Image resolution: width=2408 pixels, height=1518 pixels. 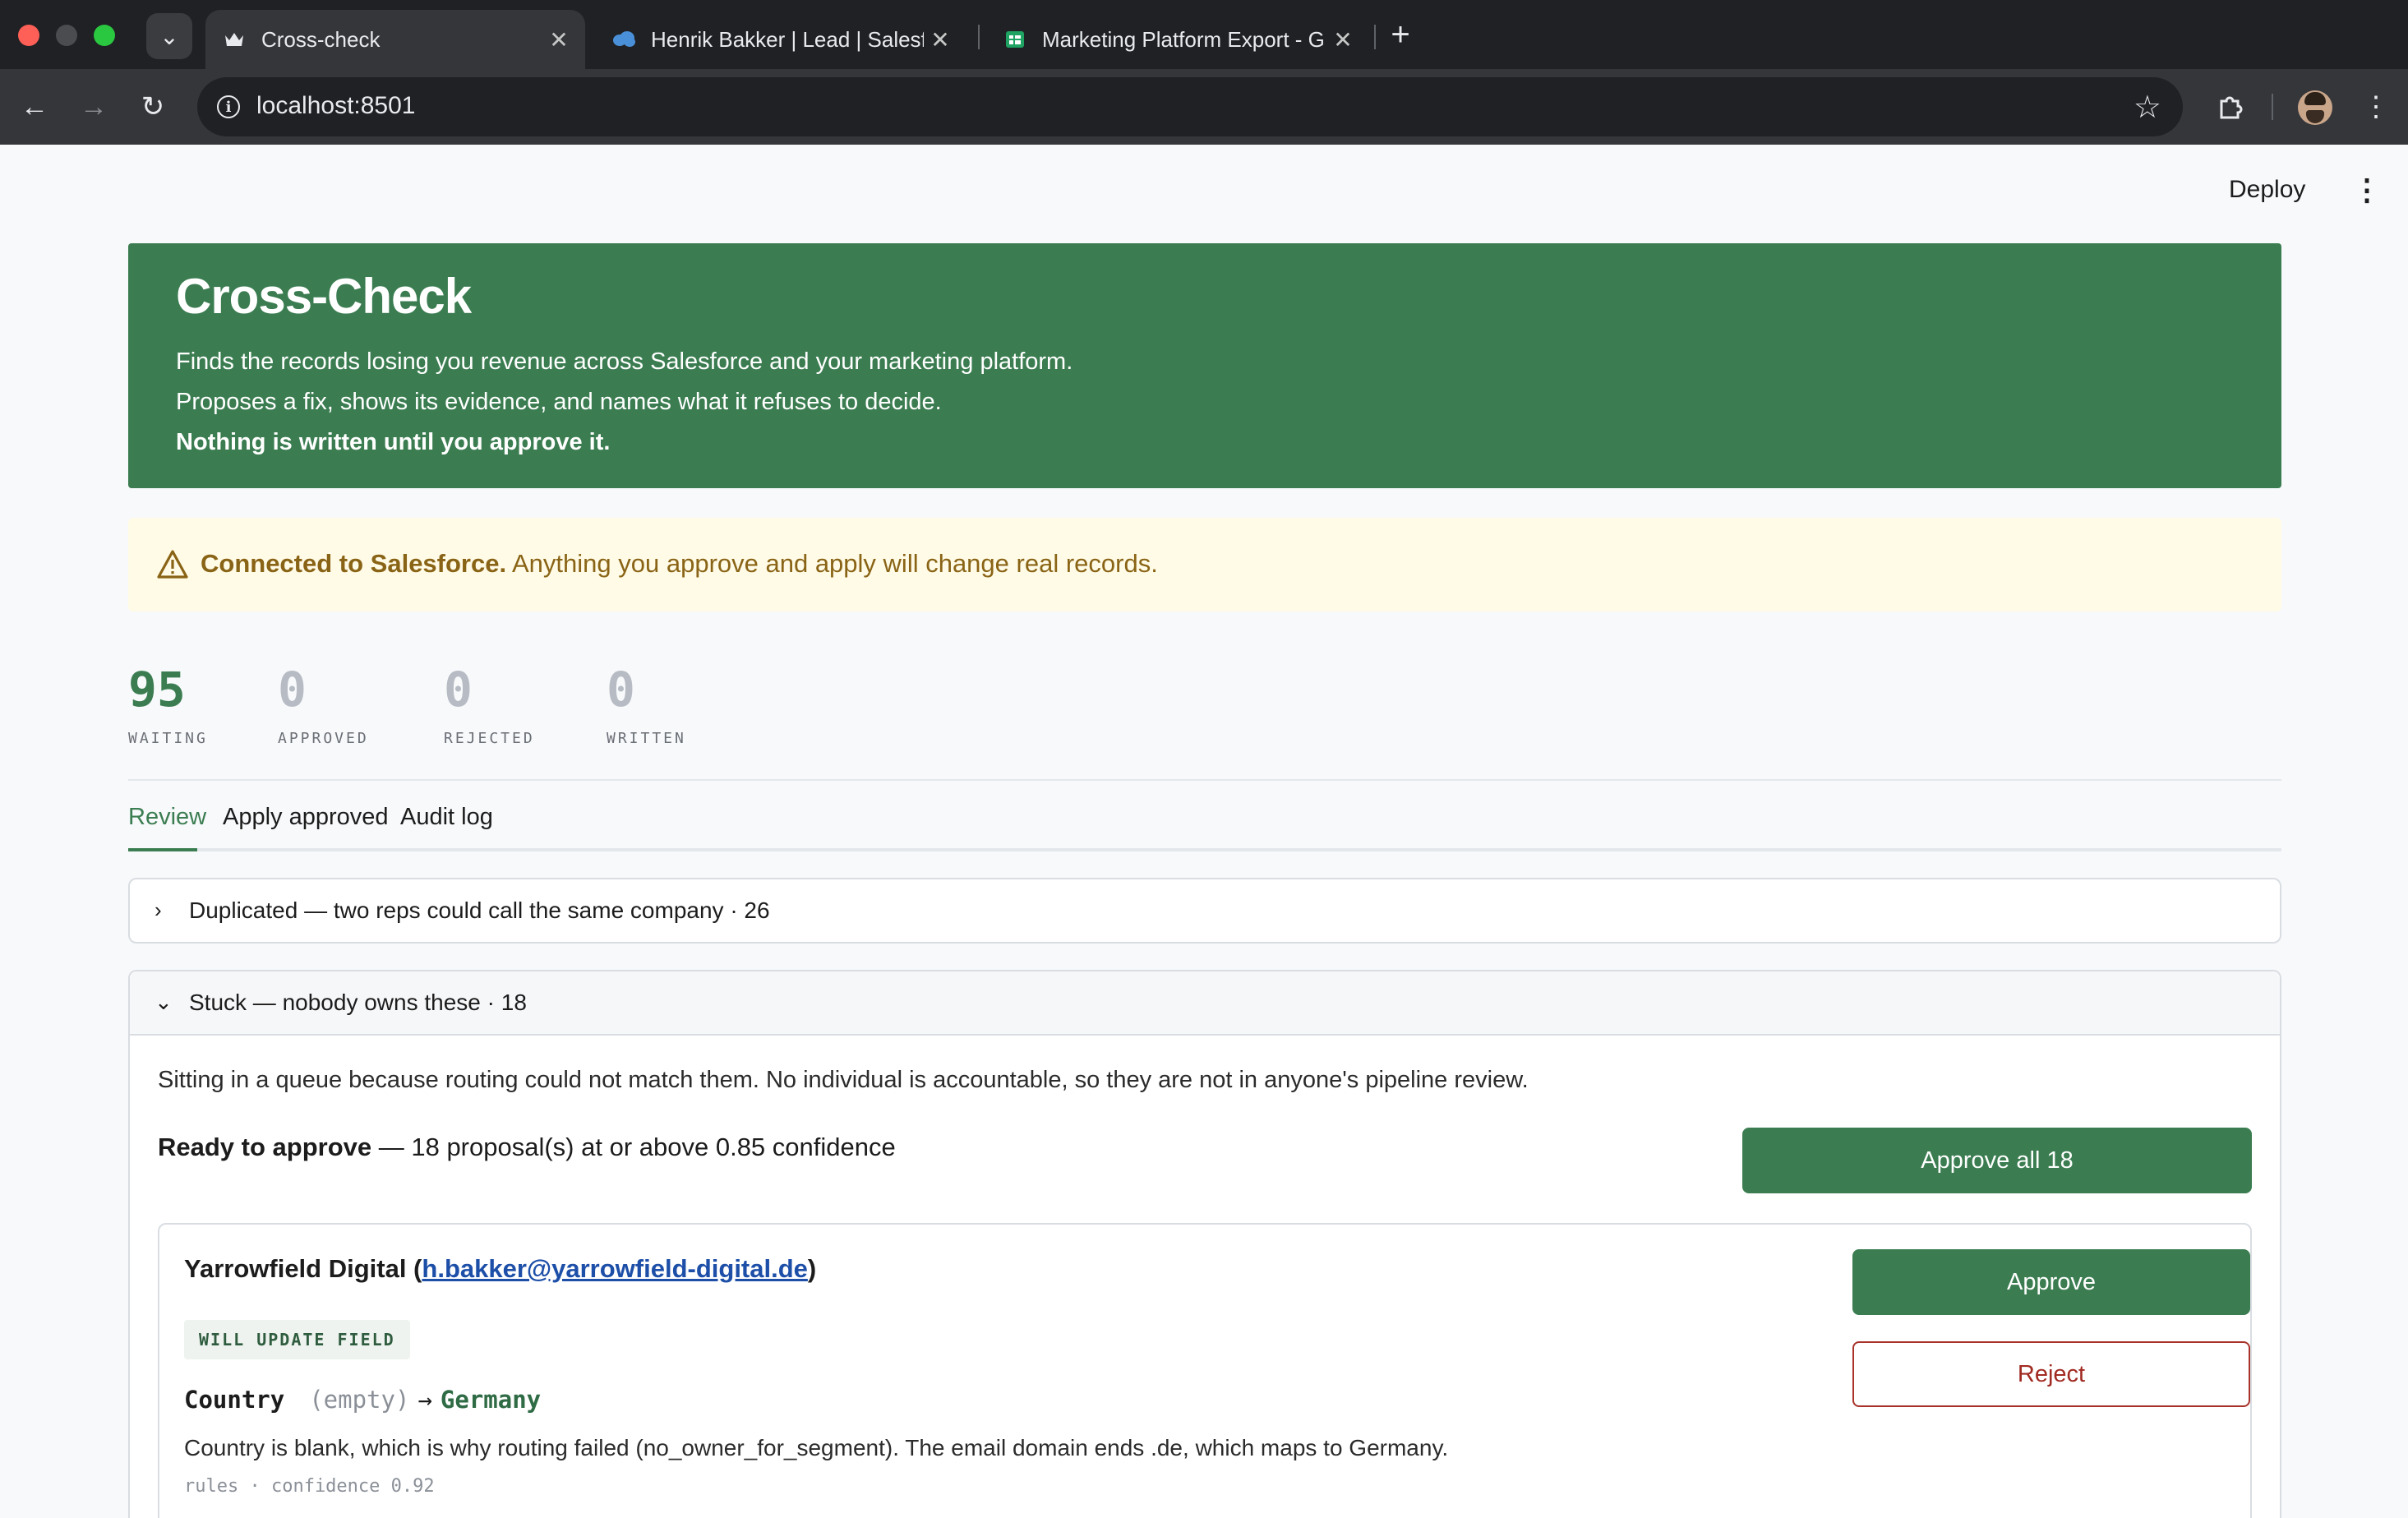 What do you see at coordinates (93, 107) in the screenshot?
I see `forward-arrow-icon: →` at bounding box center [93, 107].